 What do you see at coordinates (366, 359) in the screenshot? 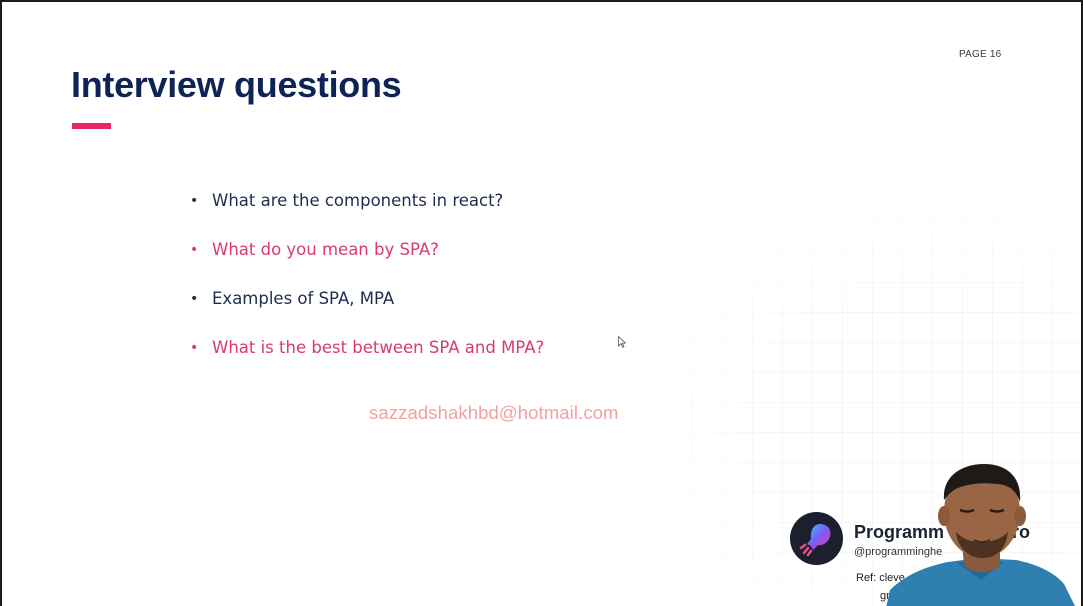
I see `list-item: • What is the best between SPA and MPA?` at bounding box center [366, 359].